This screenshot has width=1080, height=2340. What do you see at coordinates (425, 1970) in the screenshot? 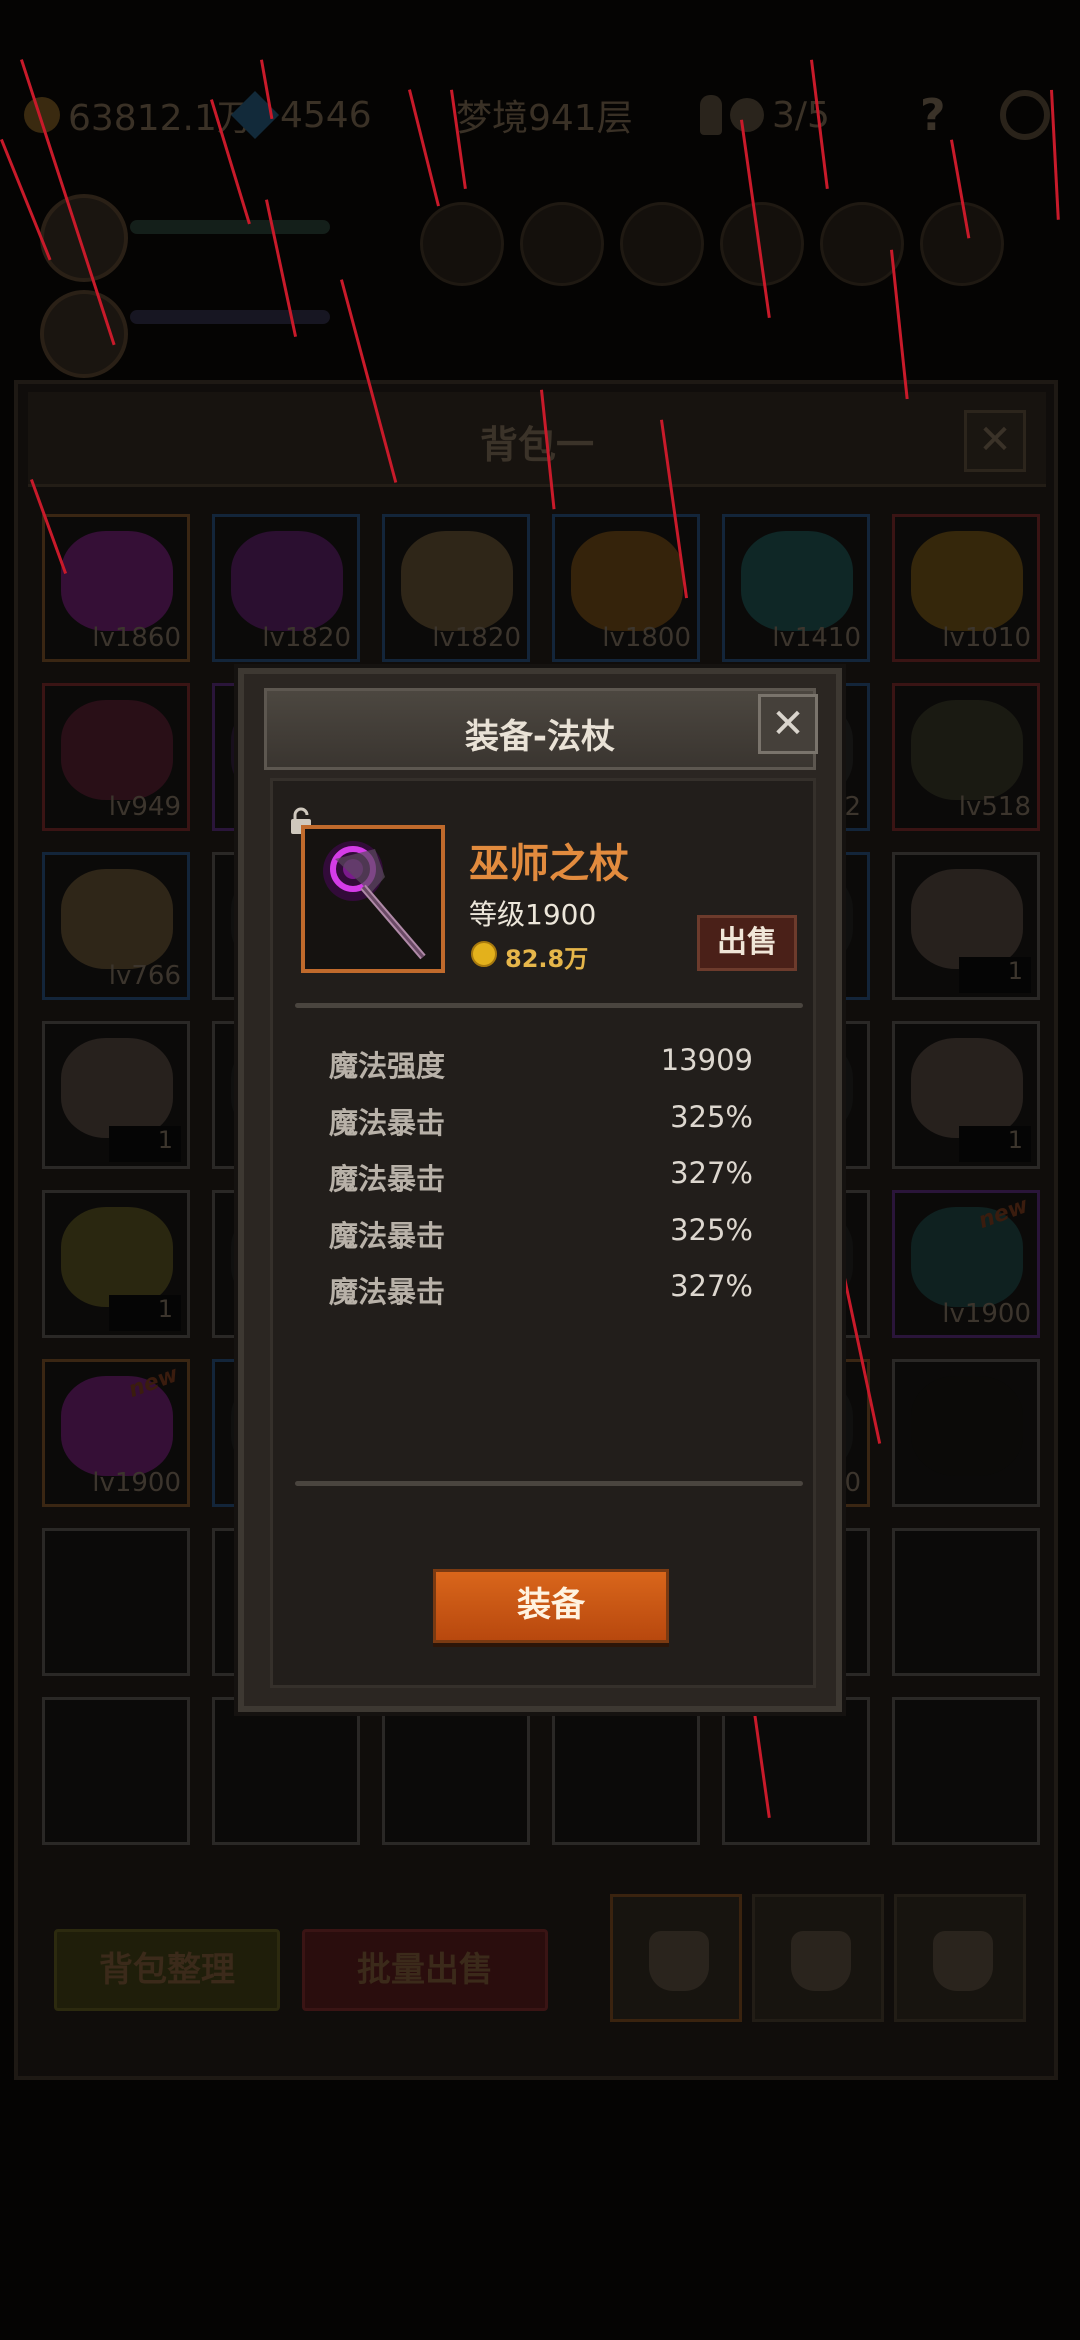
I see `bulk-sell-button: 批量出售` at bounding box center [425, 1970].